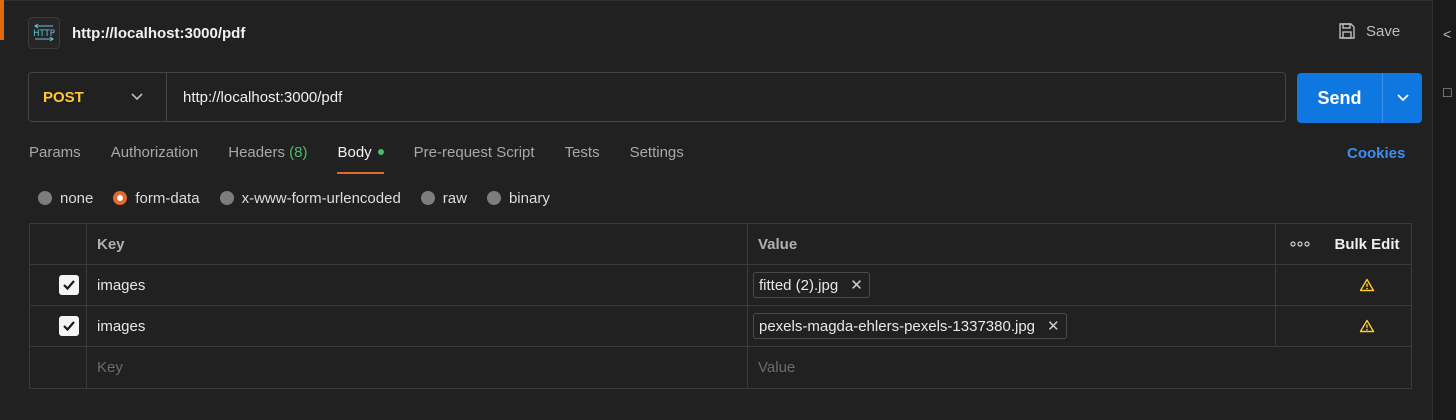  Describe the element at coordinates (1447, 34) in the screenshot. I see `code-icon: <` at that location.